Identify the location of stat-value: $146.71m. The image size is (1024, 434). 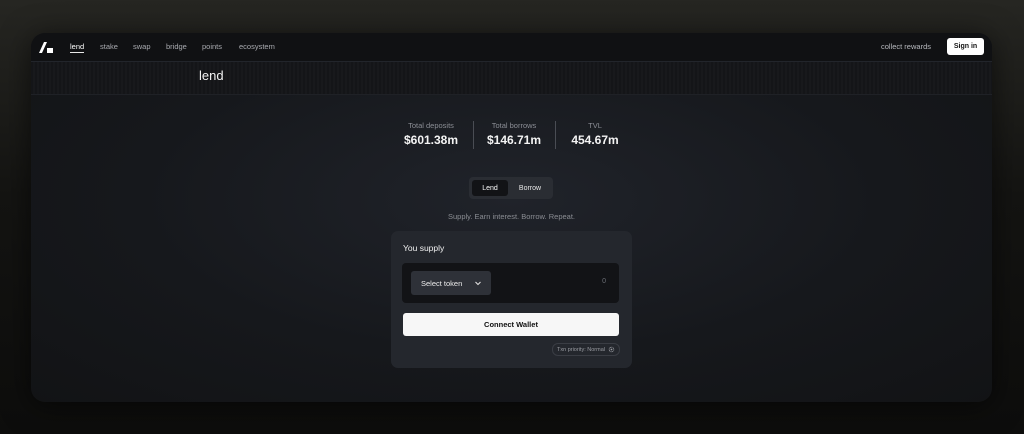
(514, 140).